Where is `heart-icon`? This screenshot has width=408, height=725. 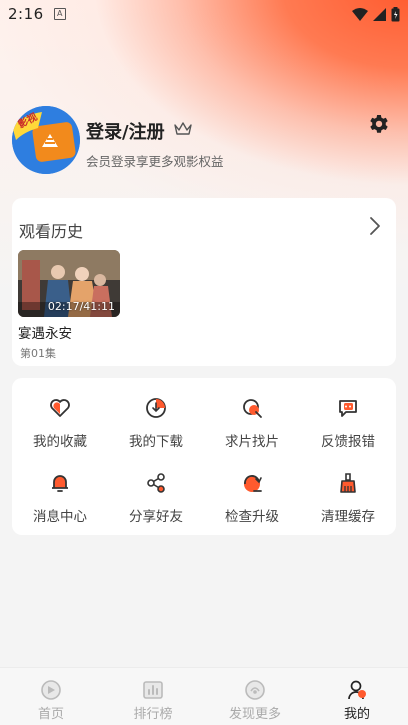 heart-icon is located at coordinates (60, 407).